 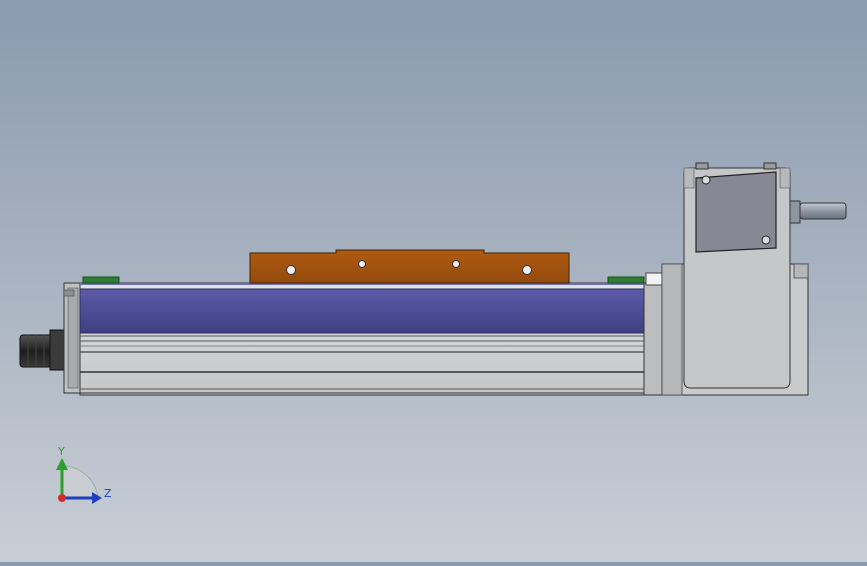 I want to click on left-end-cap, so click(x=73, y=338).